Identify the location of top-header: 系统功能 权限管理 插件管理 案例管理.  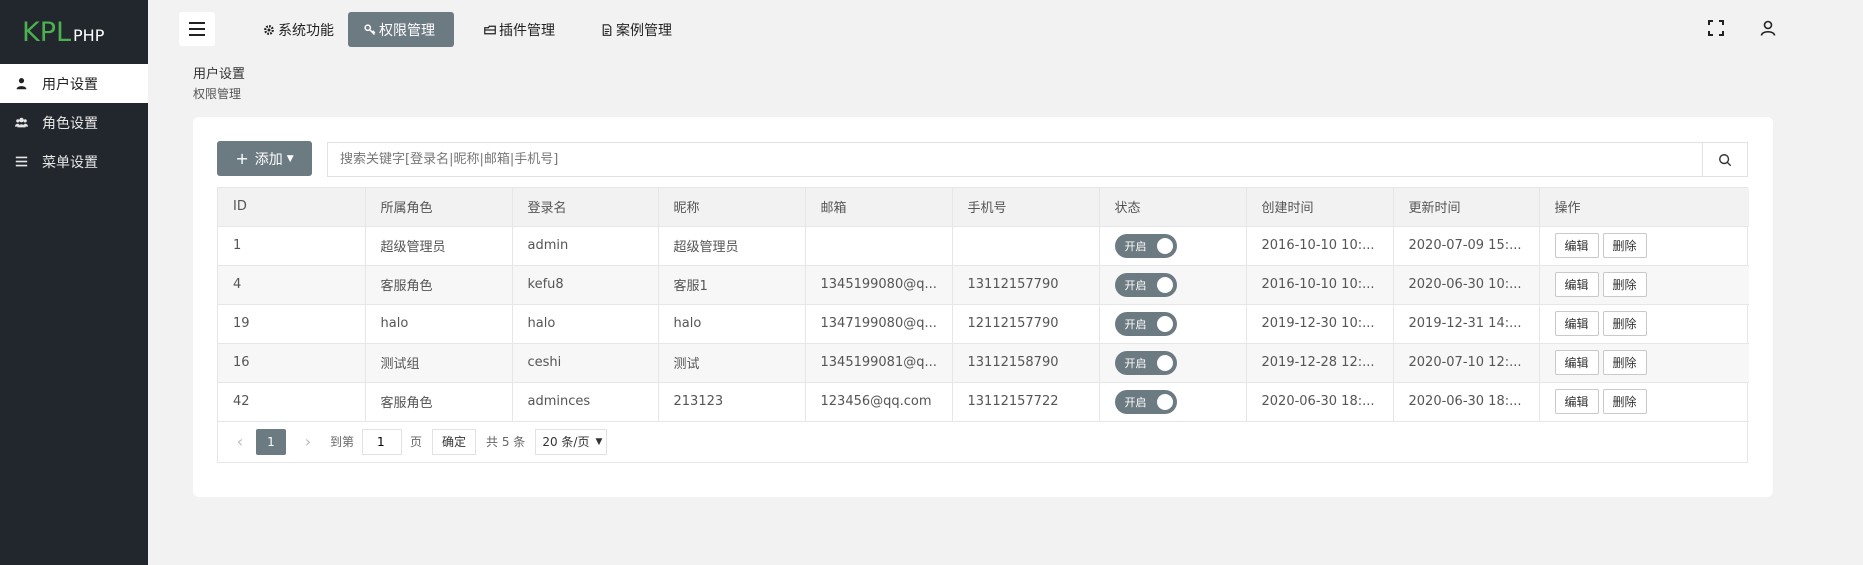
(1005, 29).